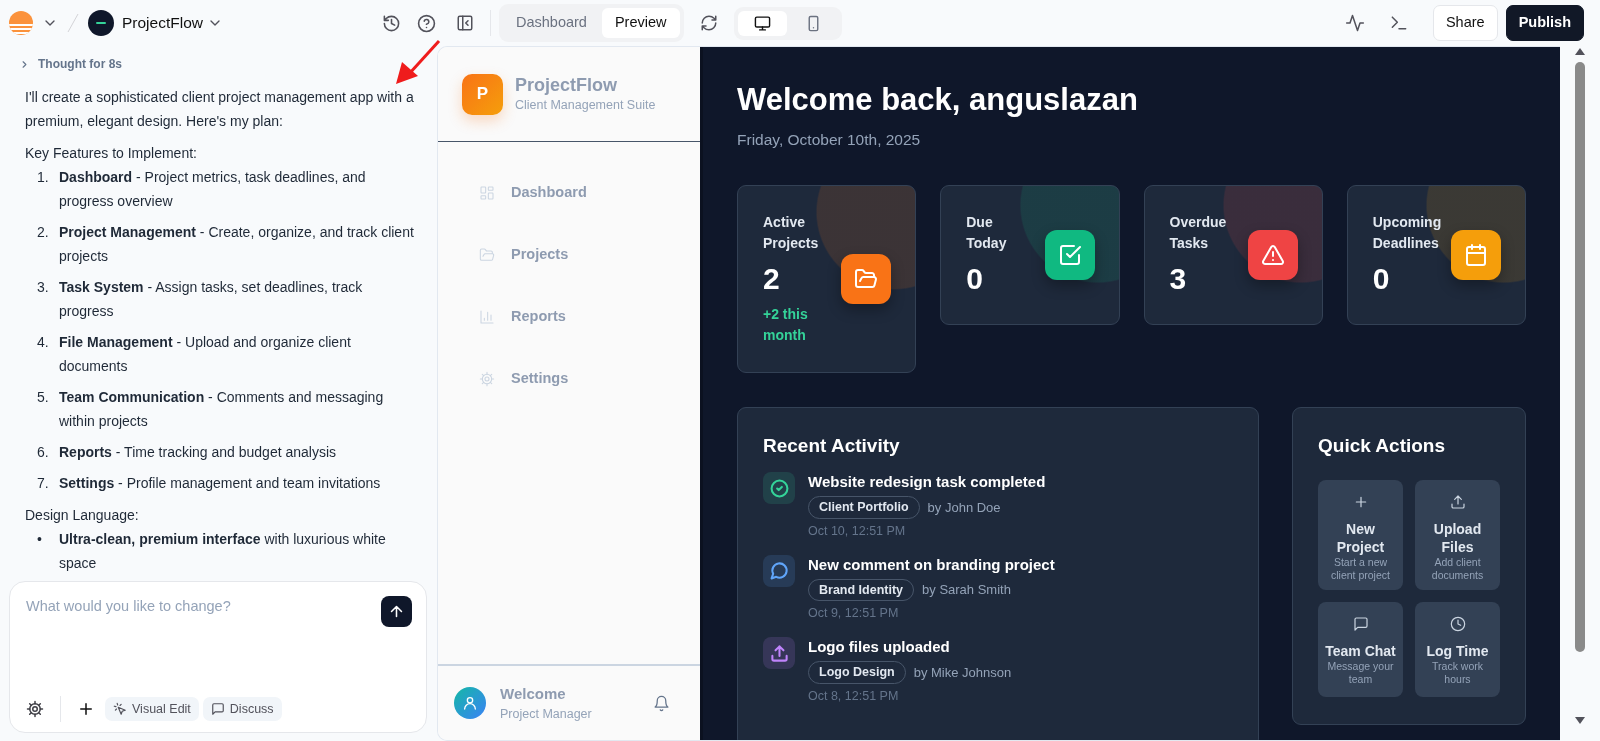 The height and width of the screenshot is (741, 1600). Describe the element at coordinates (220, 483) in the screenshot. I see `list-item-text: Settings - Profile management and team invitations` at that location.